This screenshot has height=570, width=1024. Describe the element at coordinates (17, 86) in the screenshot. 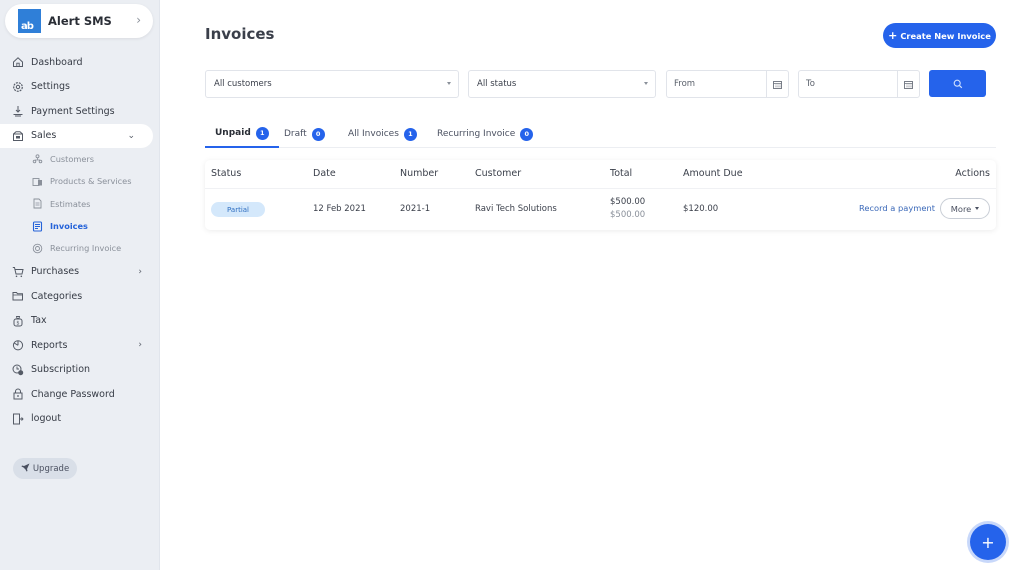

I see `gear-icon` at that location.